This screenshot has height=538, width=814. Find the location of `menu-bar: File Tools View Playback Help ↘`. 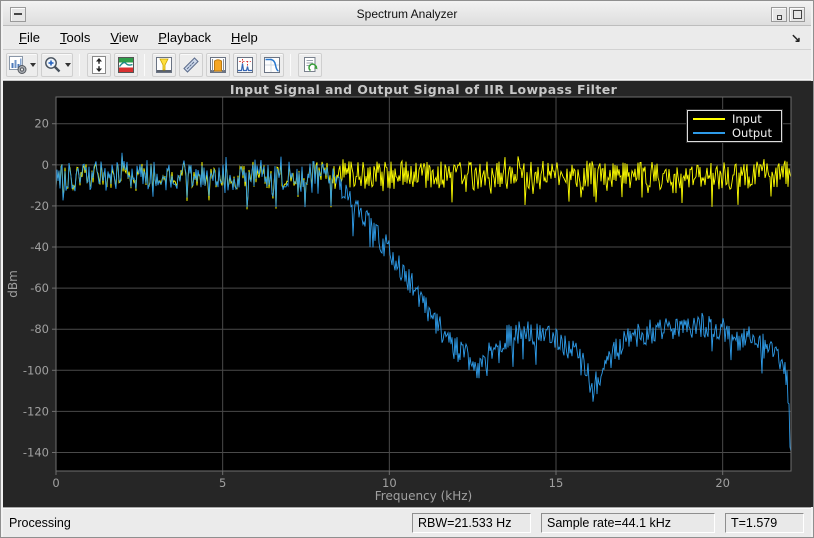

menu-bar: File Tools View Playback Help ↘ is located at coordinates (407, 38).